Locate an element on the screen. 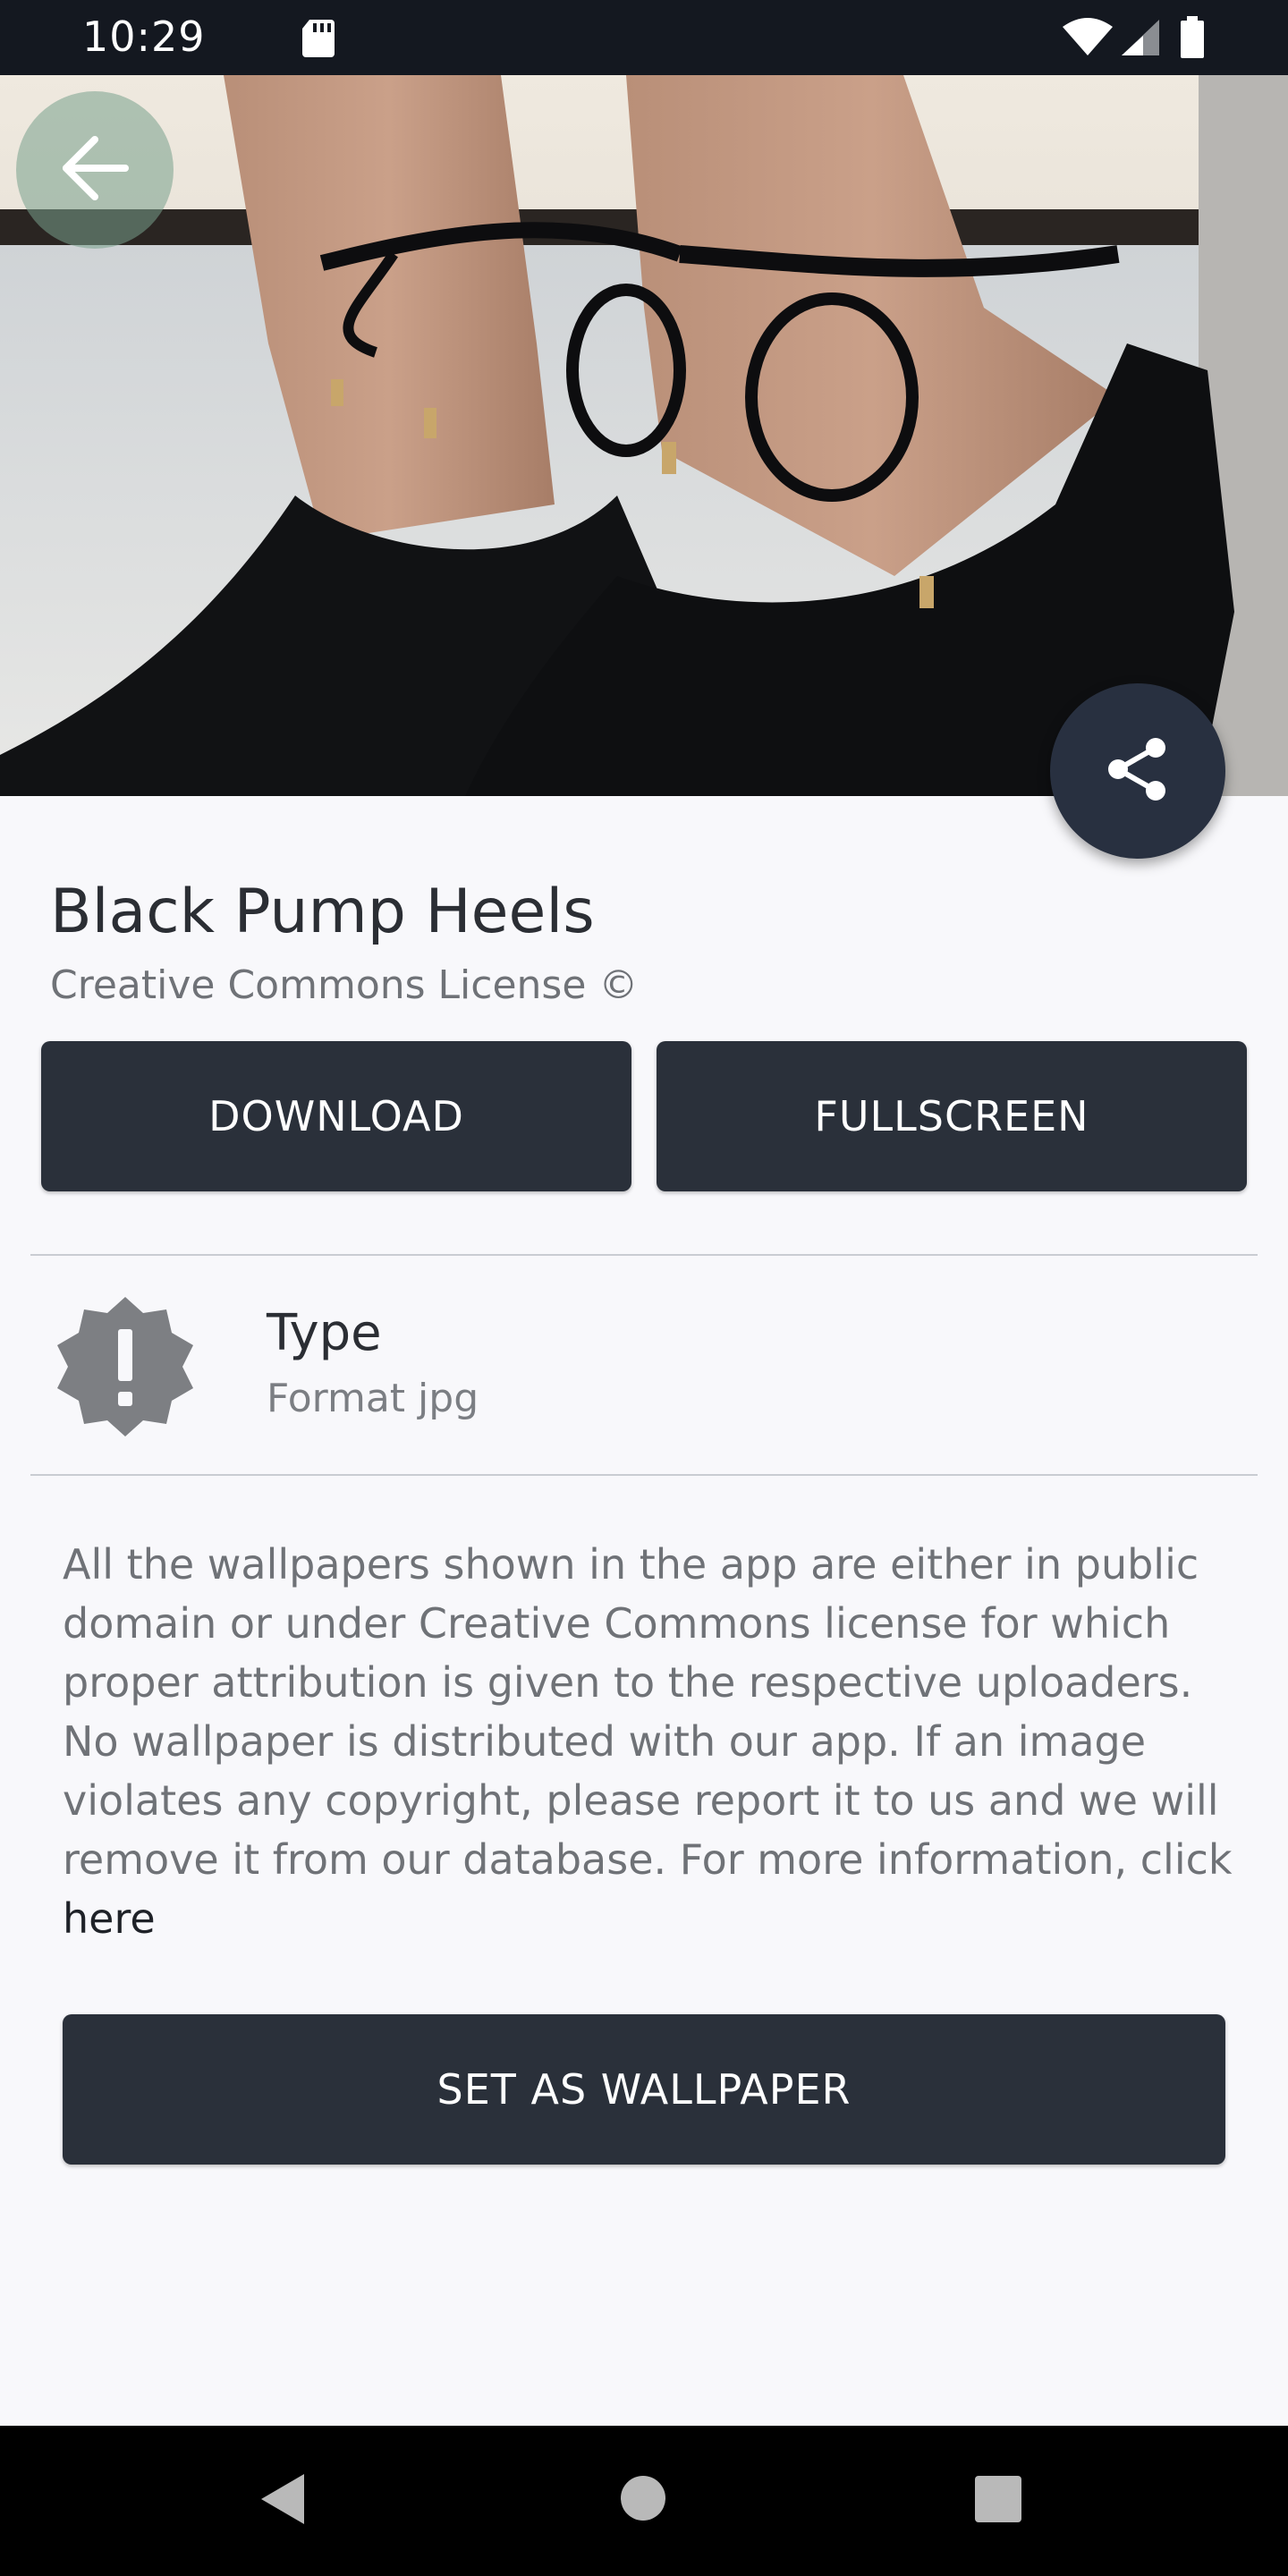 The image size is (1288, 2576). license-text: Creative Commons License © is located at coordinates (344, 985).